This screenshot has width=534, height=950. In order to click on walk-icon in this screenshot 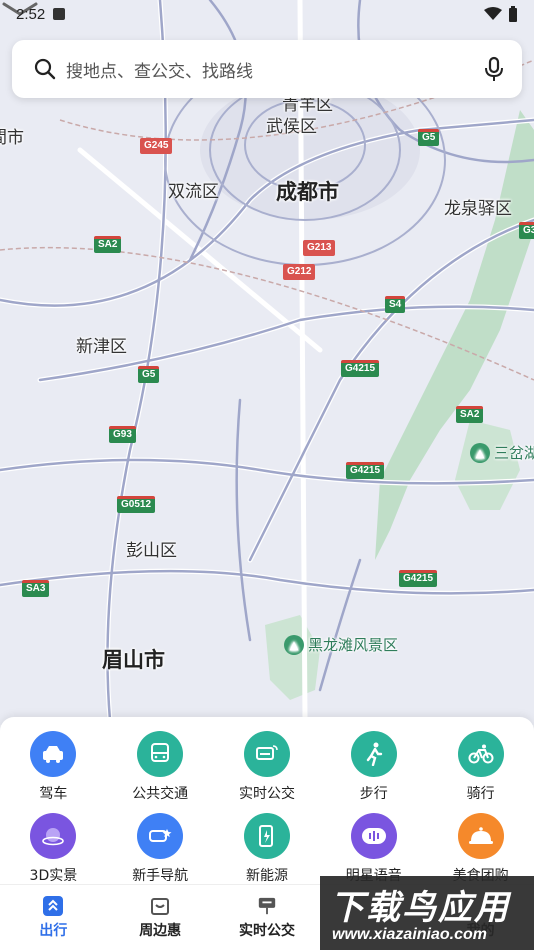, I will do `click(373, 754)`.